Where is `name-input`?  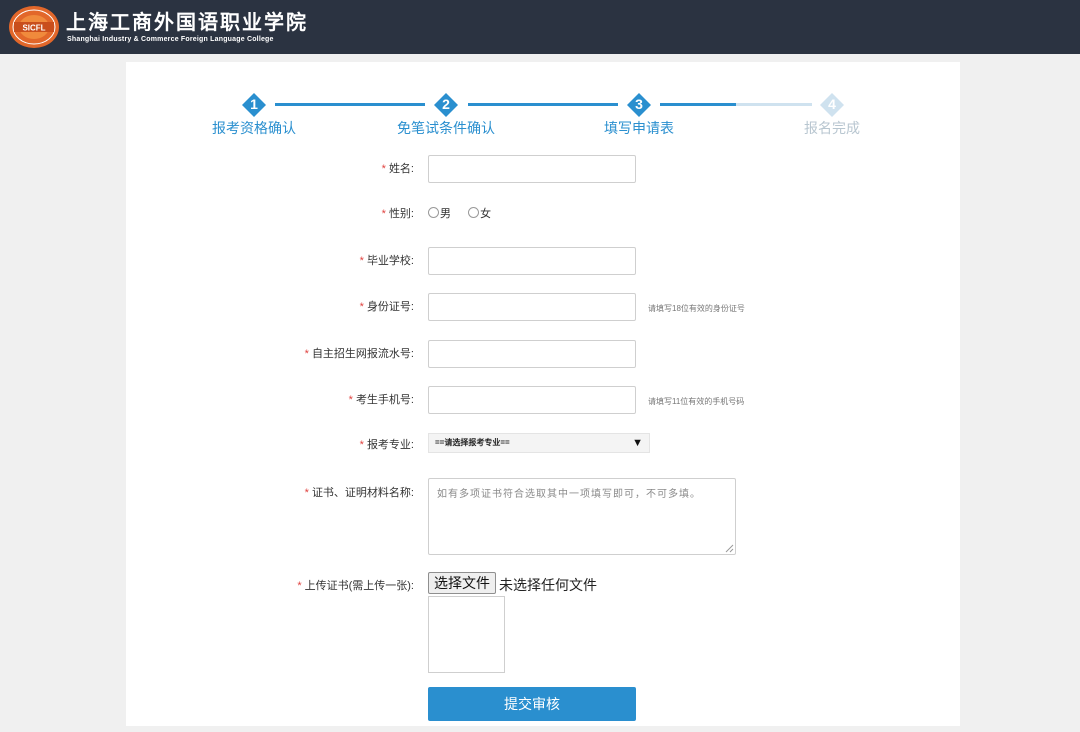 name-input is located at coordinates (532, 169).